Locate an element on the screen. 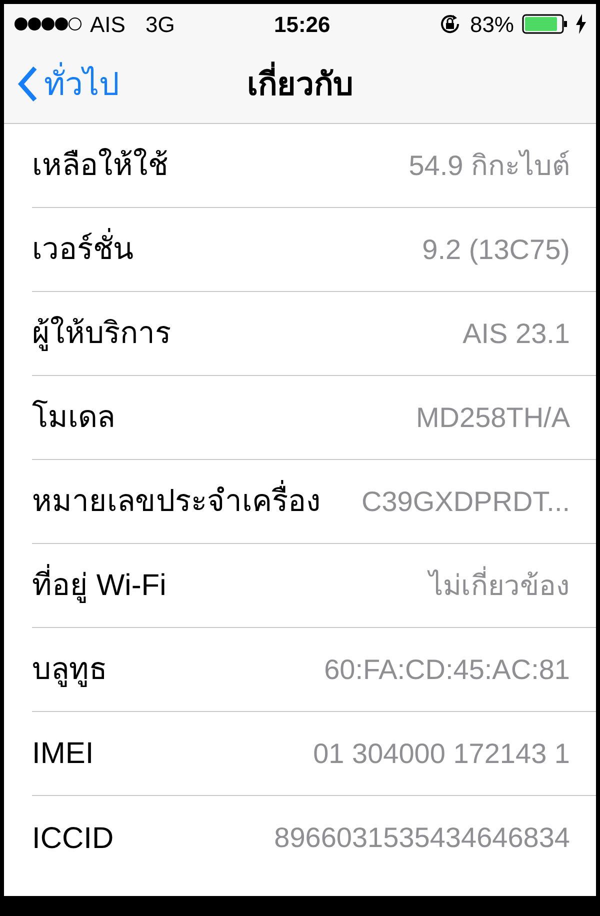 The image size is (600, 916). row-label: ผู้ให้บริการ is located at coordinates (101, 334).